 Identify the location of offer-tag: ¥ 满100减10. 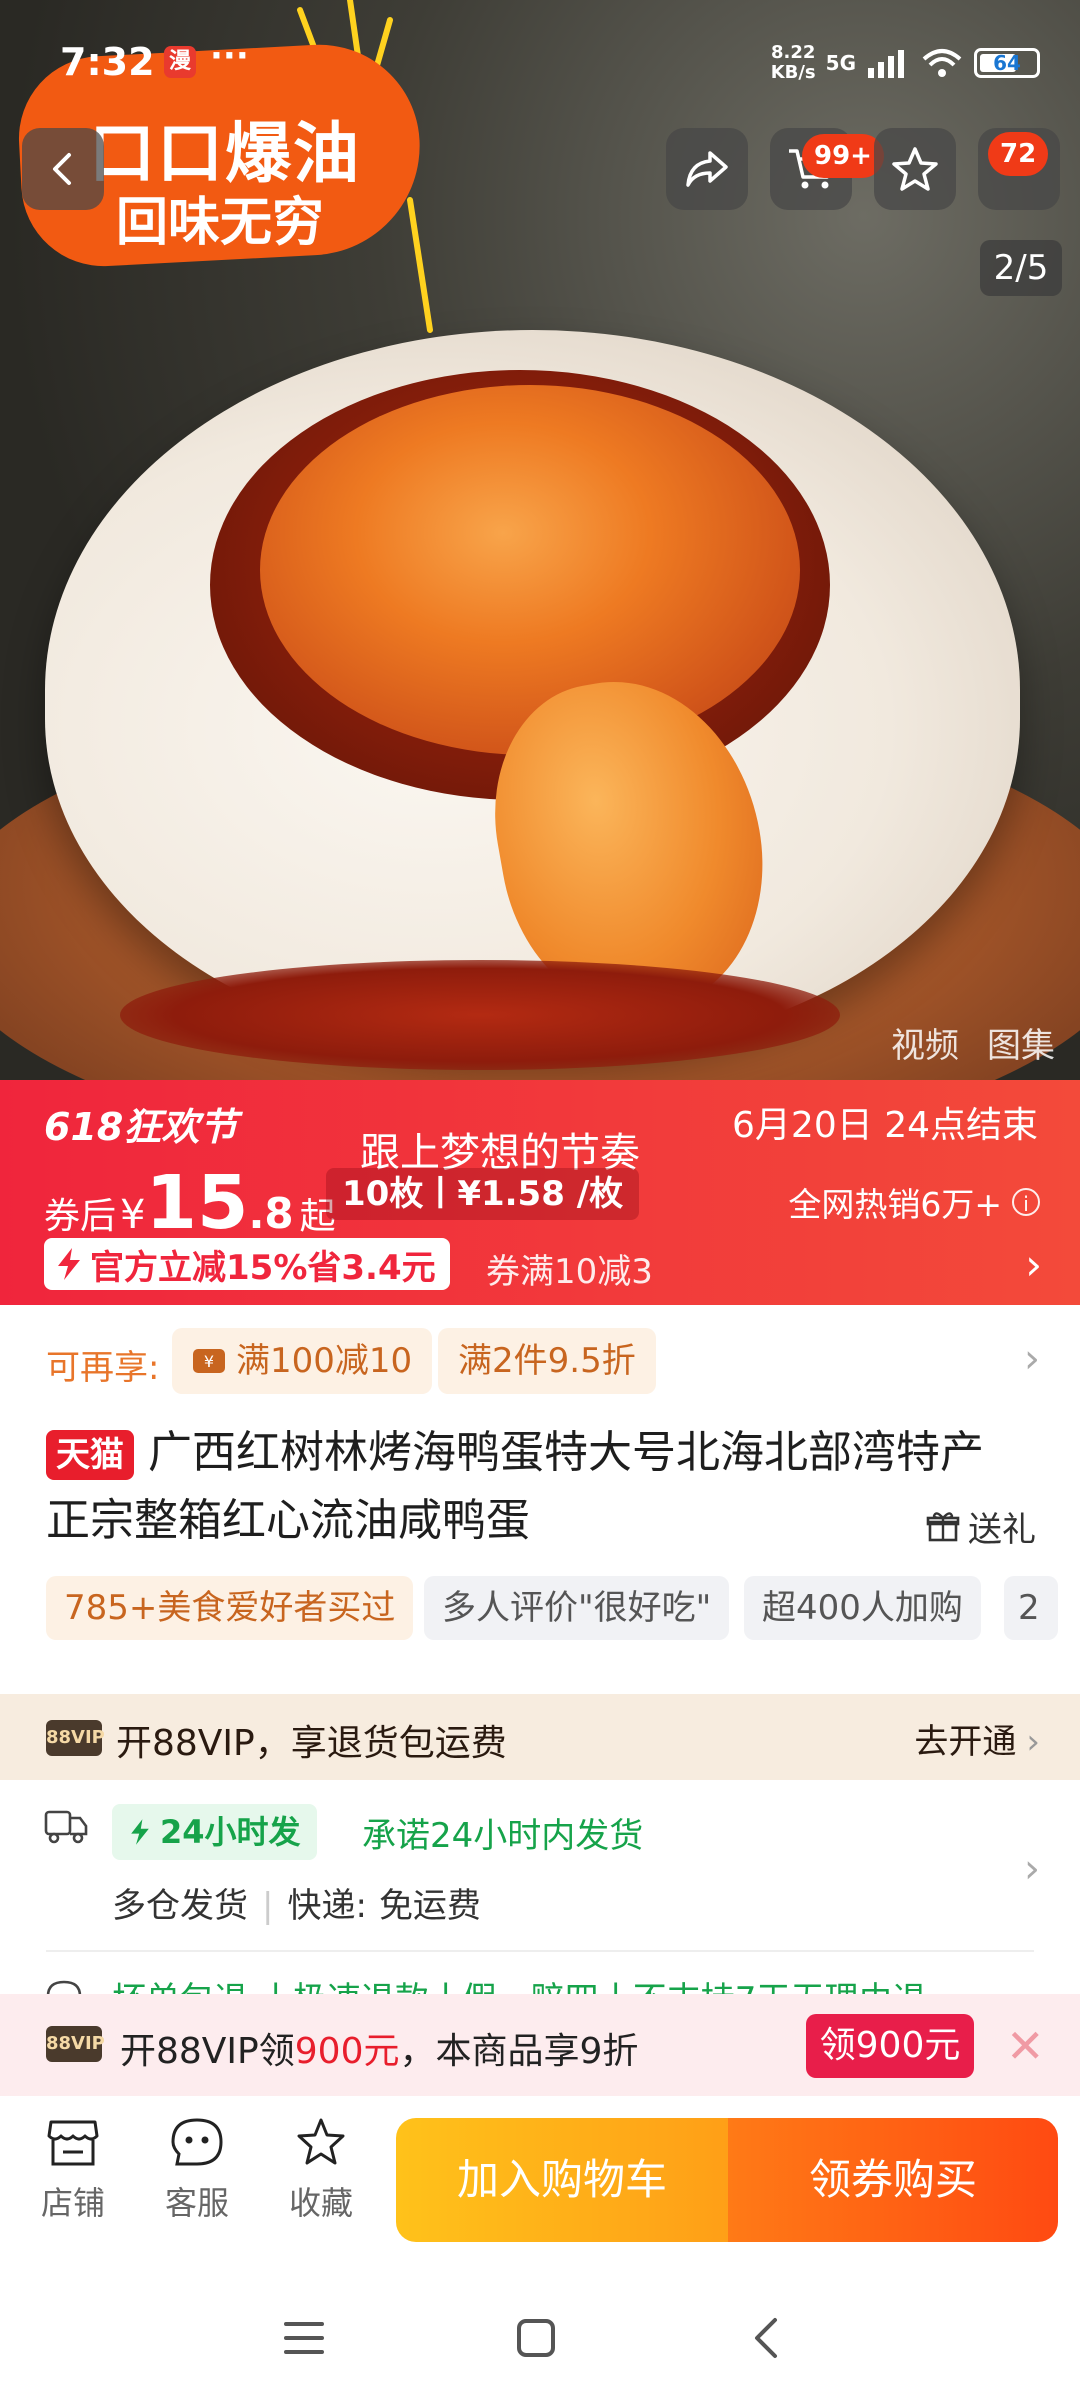
(302, 1361).